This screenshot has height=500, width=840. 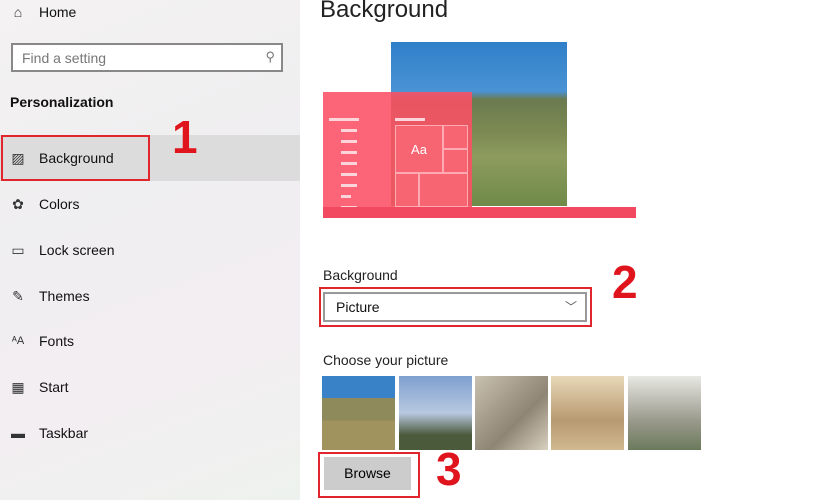 What do you see at coordinates (449, 469) in the screenshot?
I see `annotation-number-3: 3` at bounding box center [449, 469].